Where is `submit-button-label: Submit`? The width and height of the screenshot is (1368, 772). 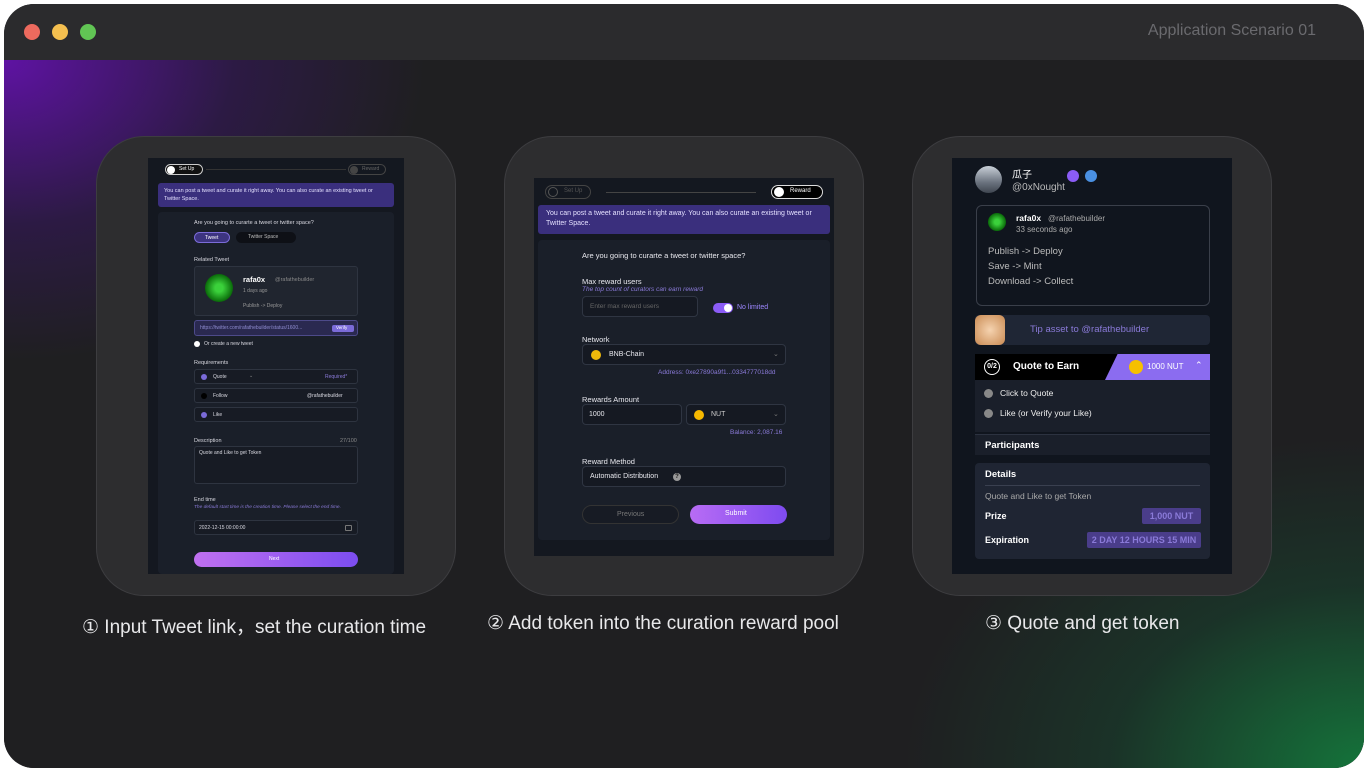 submit-button-label: Submit is located at coordinates (736, 513).